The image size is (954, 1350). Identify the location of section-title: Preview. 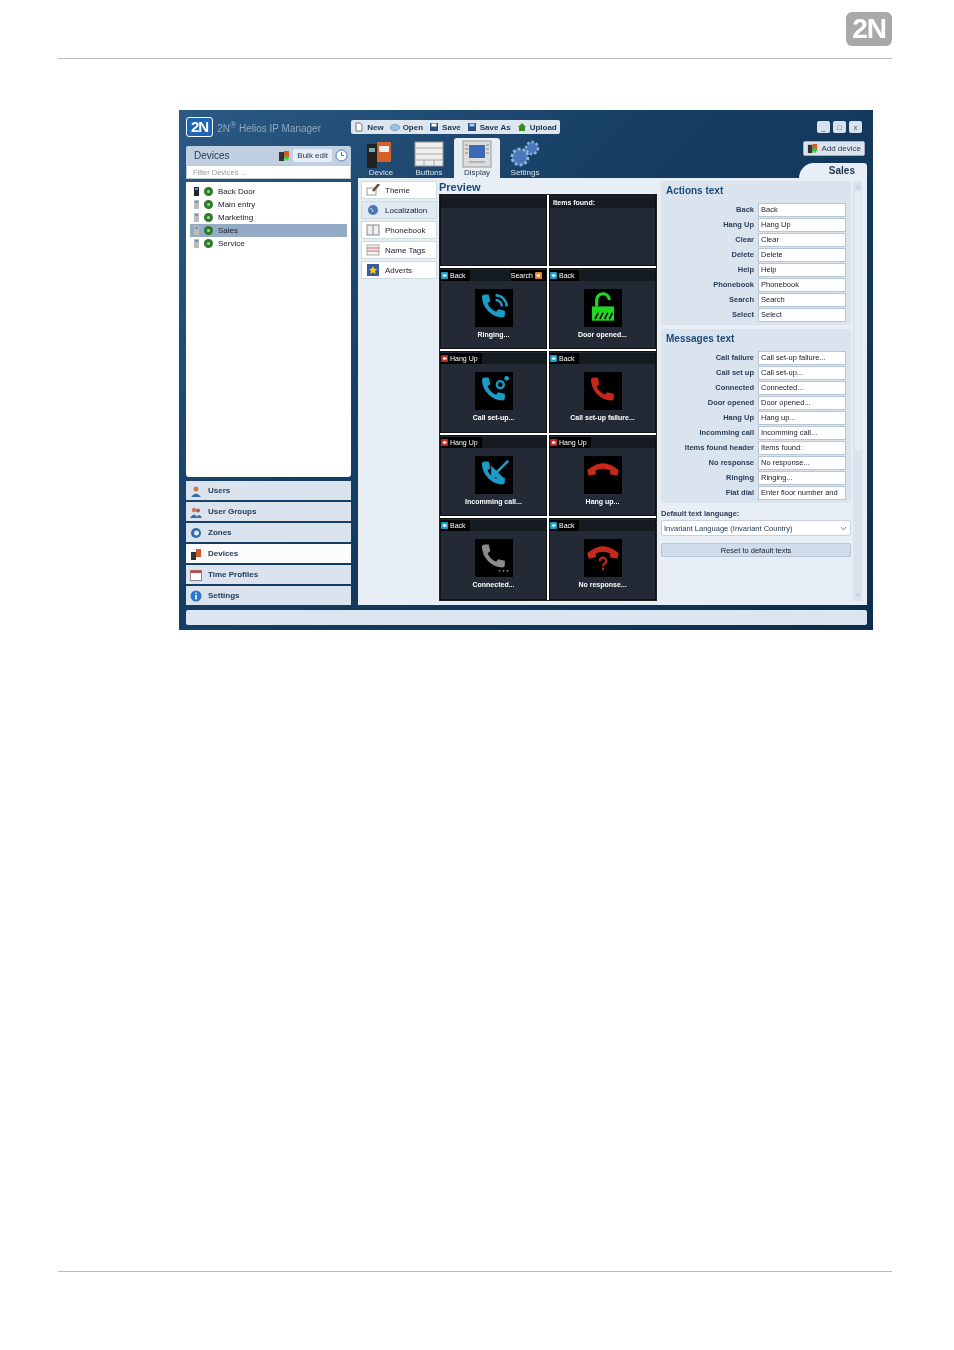
(460, 187).